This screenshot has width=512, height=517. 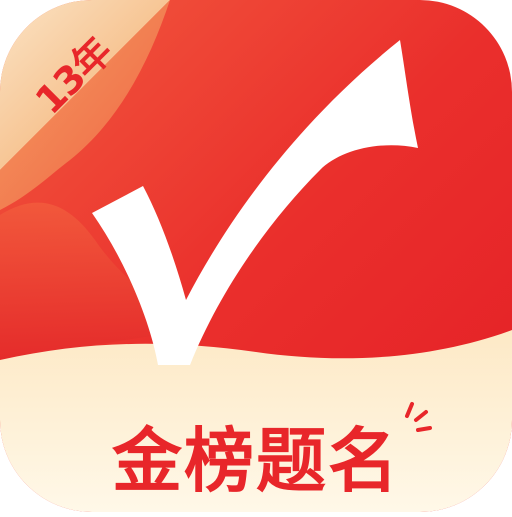 What do you see at coordinates (256, 461) in the screenshot?
I see `slogan-text: 金榜题名` at bounding box center [256, 461].